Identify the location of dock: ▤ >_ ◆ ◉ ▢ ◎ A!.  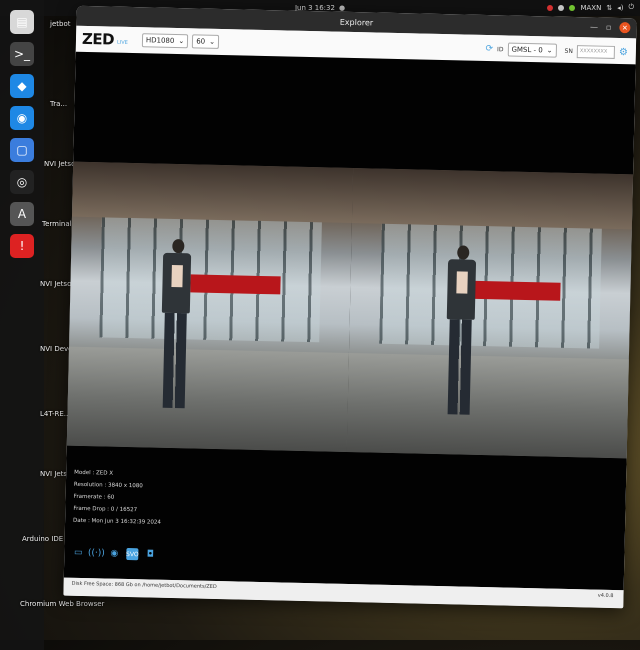
(22, 325).